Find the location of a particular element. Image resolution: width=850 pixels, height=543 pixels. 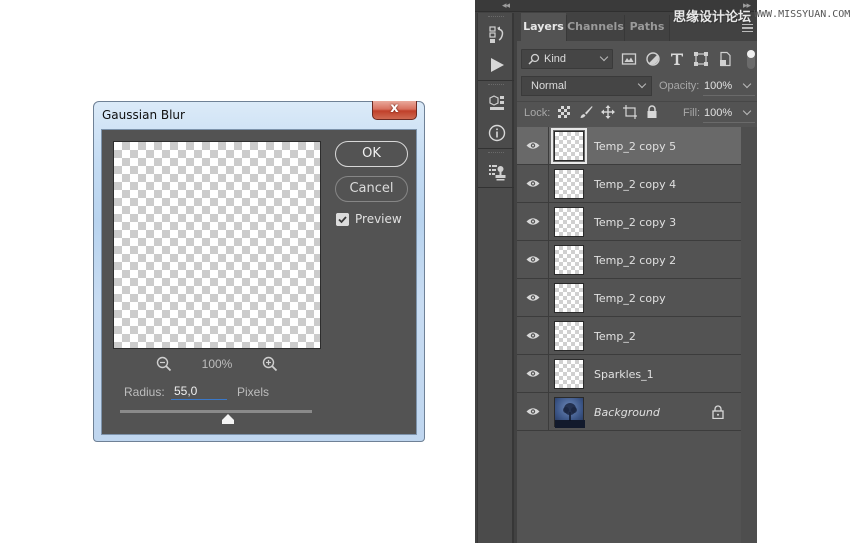

zoom-in-icon is located at coordinates (270, 364).